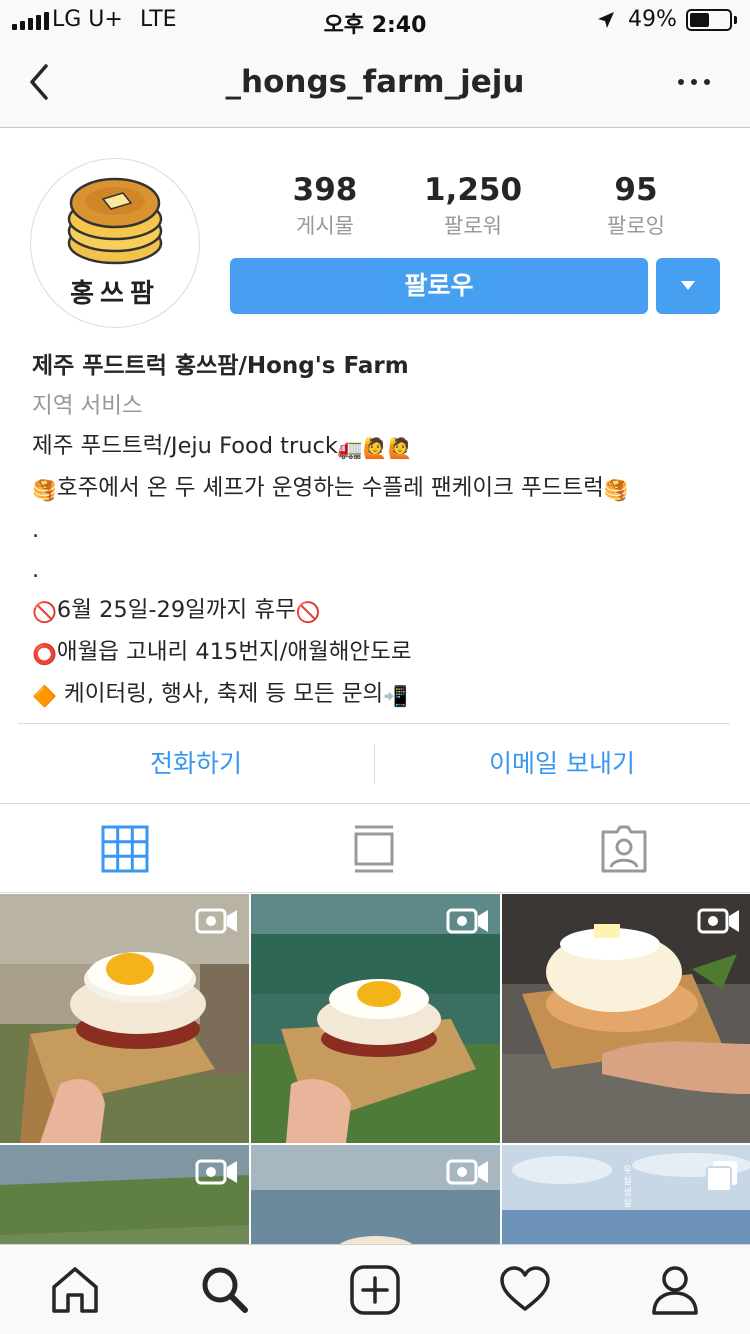 The height and width of the screenshot is (1334, 750). Describe the element at coordinates (721, 1176) in the screenshot. I see `multiple-posts-icon` at that location.